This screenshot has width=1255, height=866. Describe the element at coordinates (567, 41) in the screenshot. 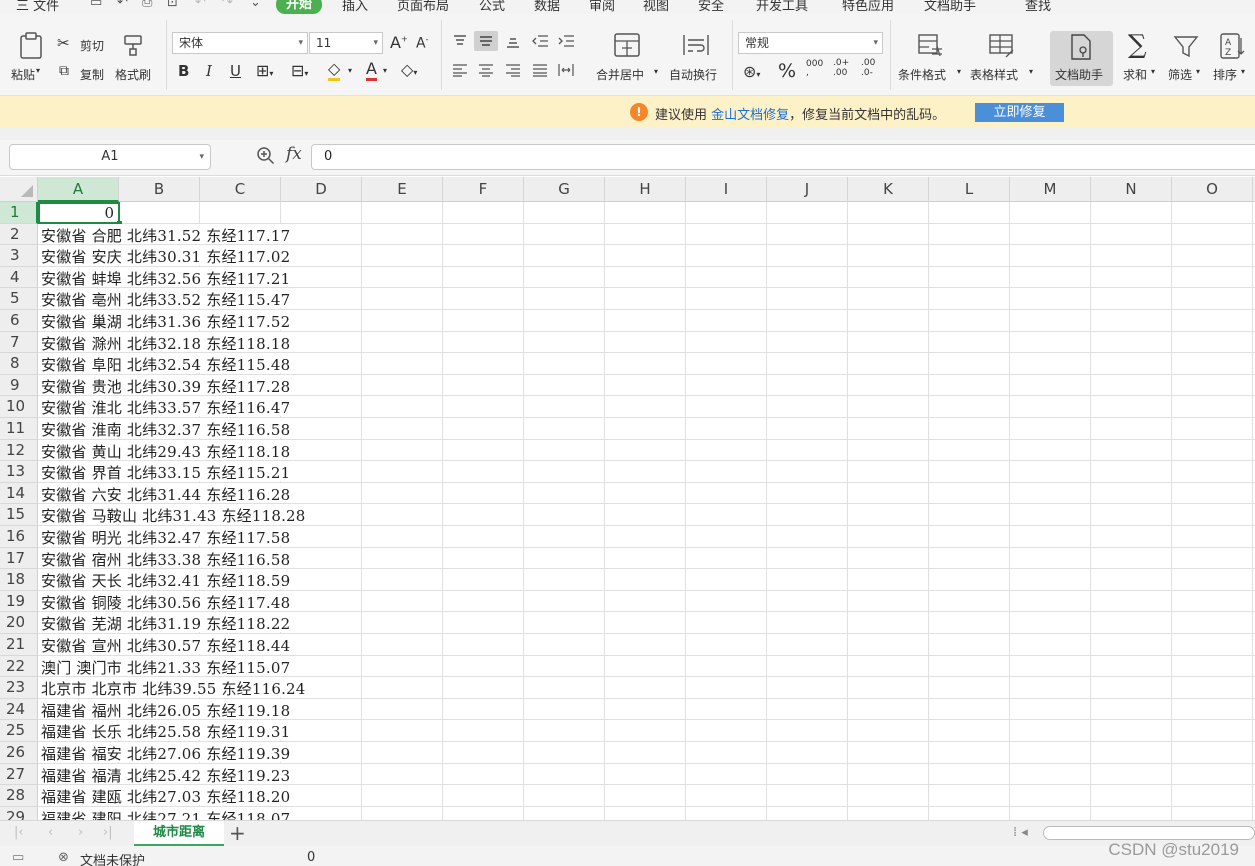

I see `indent-increase-icon` at that location.